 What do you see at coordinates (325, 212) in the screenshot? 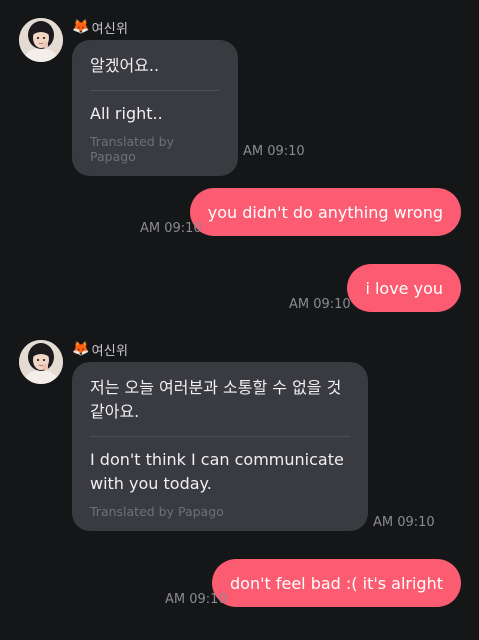
I see `outgoing-bubble: you didn't do anything wrong` at bounding box center [325, 212].